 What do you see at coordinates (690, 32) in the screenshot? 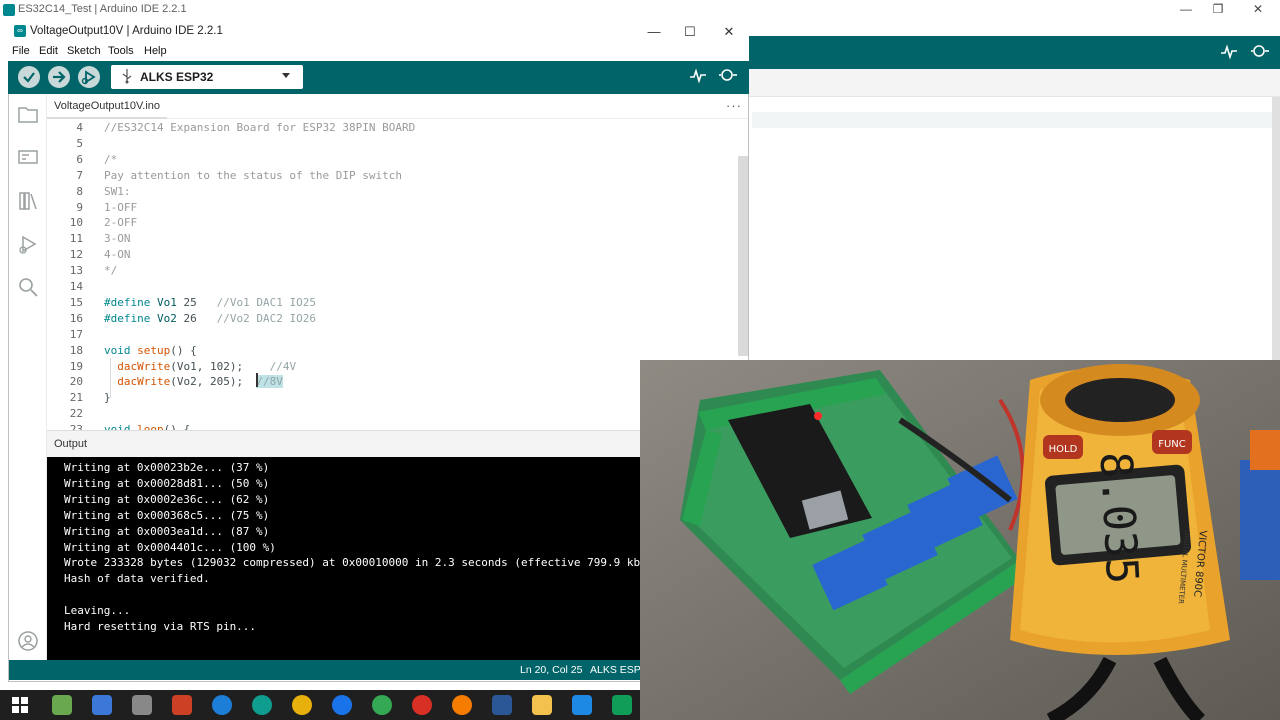
I see `maximize-button: ☐` at bounding box center [690, 32].